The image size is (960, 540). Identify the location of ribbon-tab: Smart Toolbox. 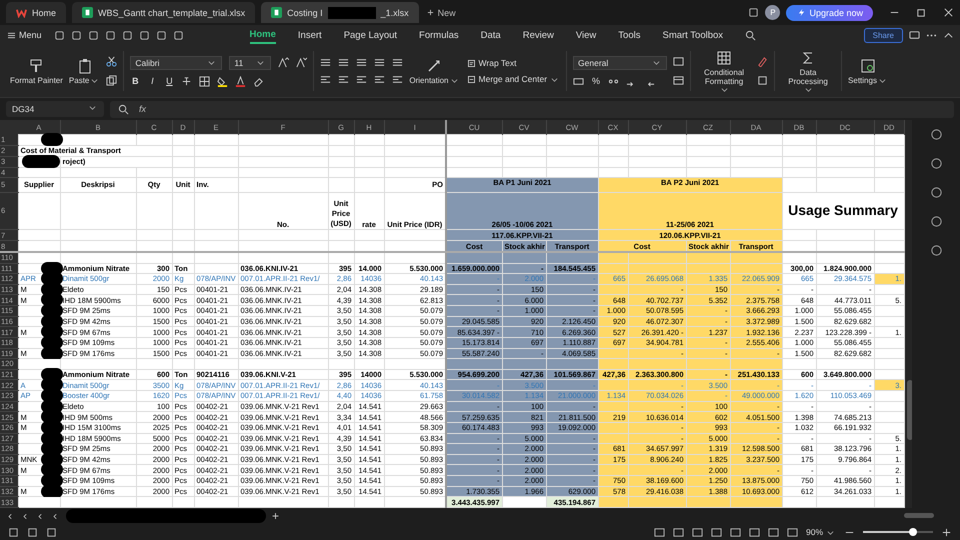
(693, 35).